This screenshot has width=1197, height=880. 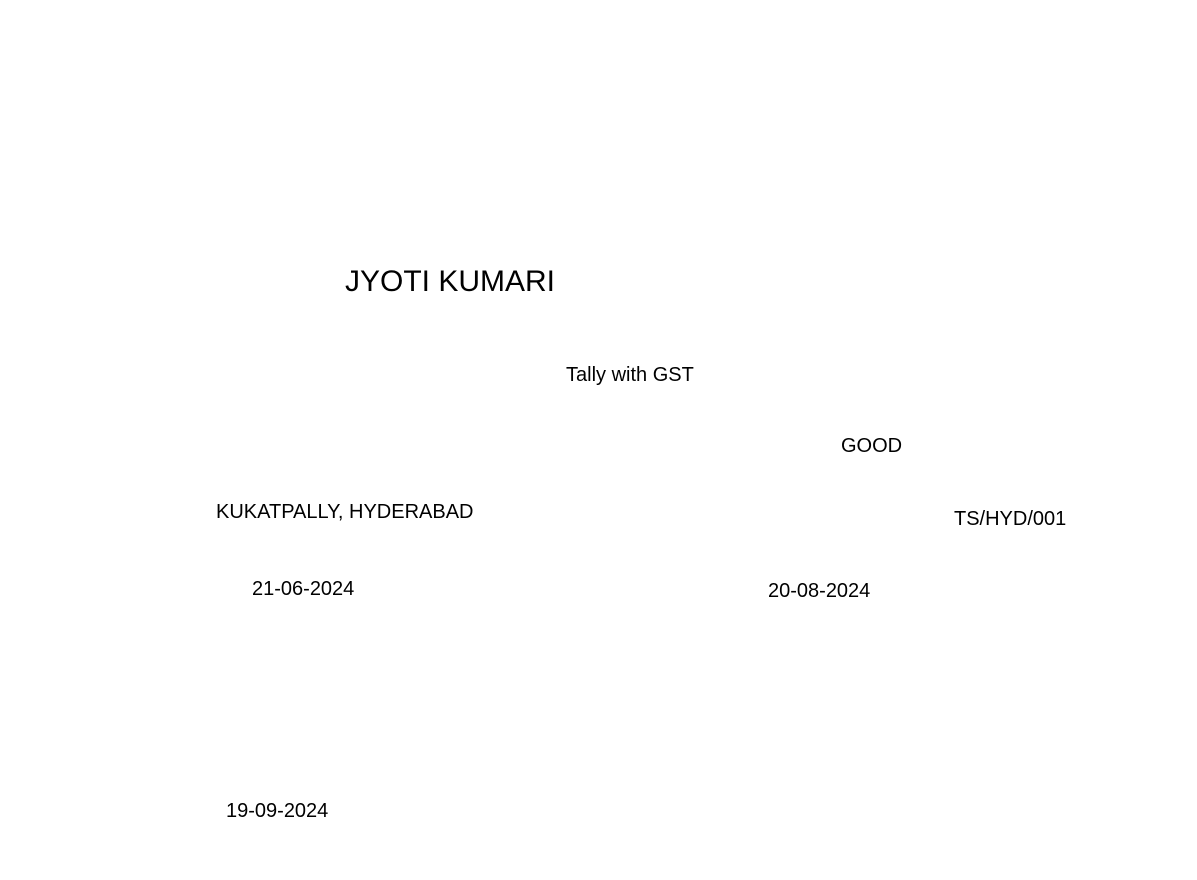 What do you see at coordinates (450, 281) in the screenshot?
I see `student-name: JYOTI KUMARI` at bounding box center [450, 281].